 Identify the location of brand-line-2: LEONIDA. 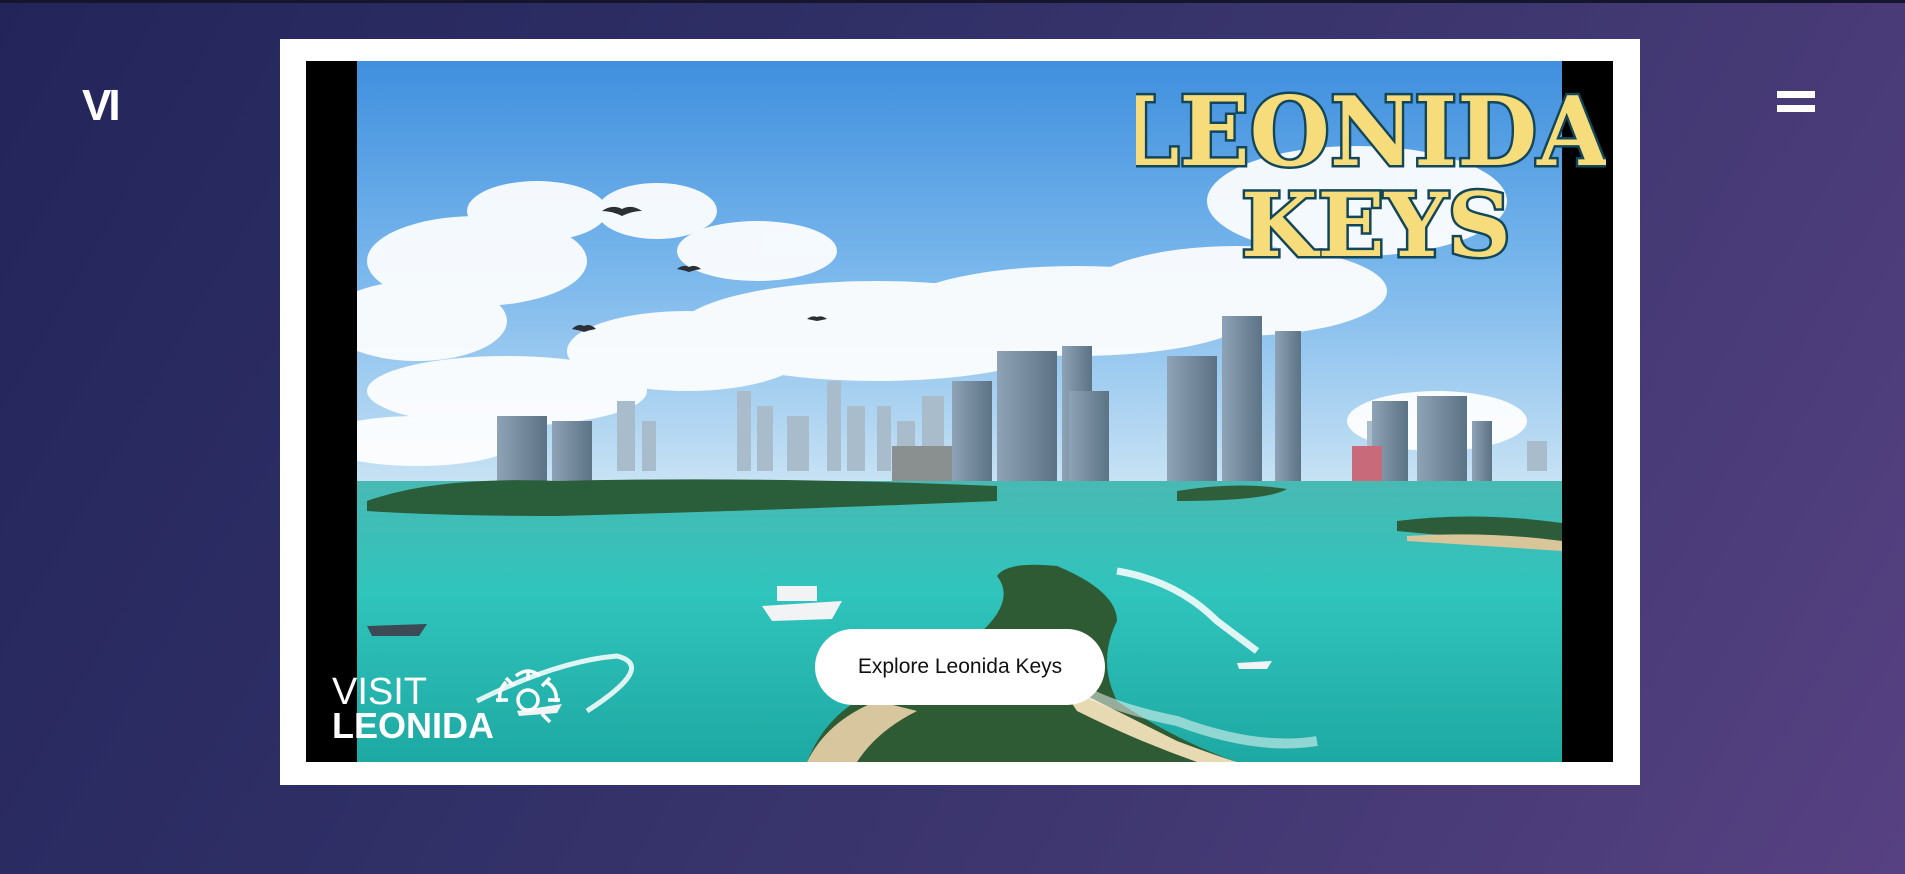
(413, 723).